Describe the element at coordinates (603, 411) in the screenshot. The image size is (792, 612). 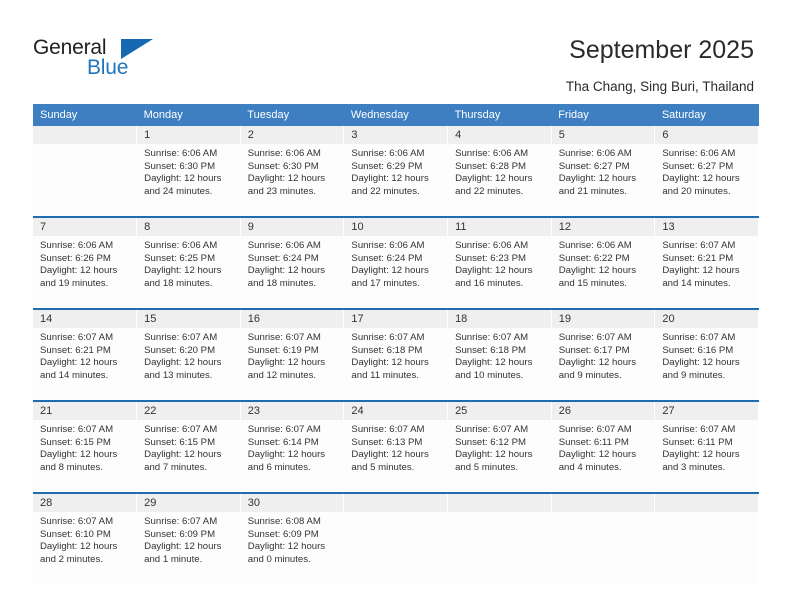
I see `day-number: 26` at that location.